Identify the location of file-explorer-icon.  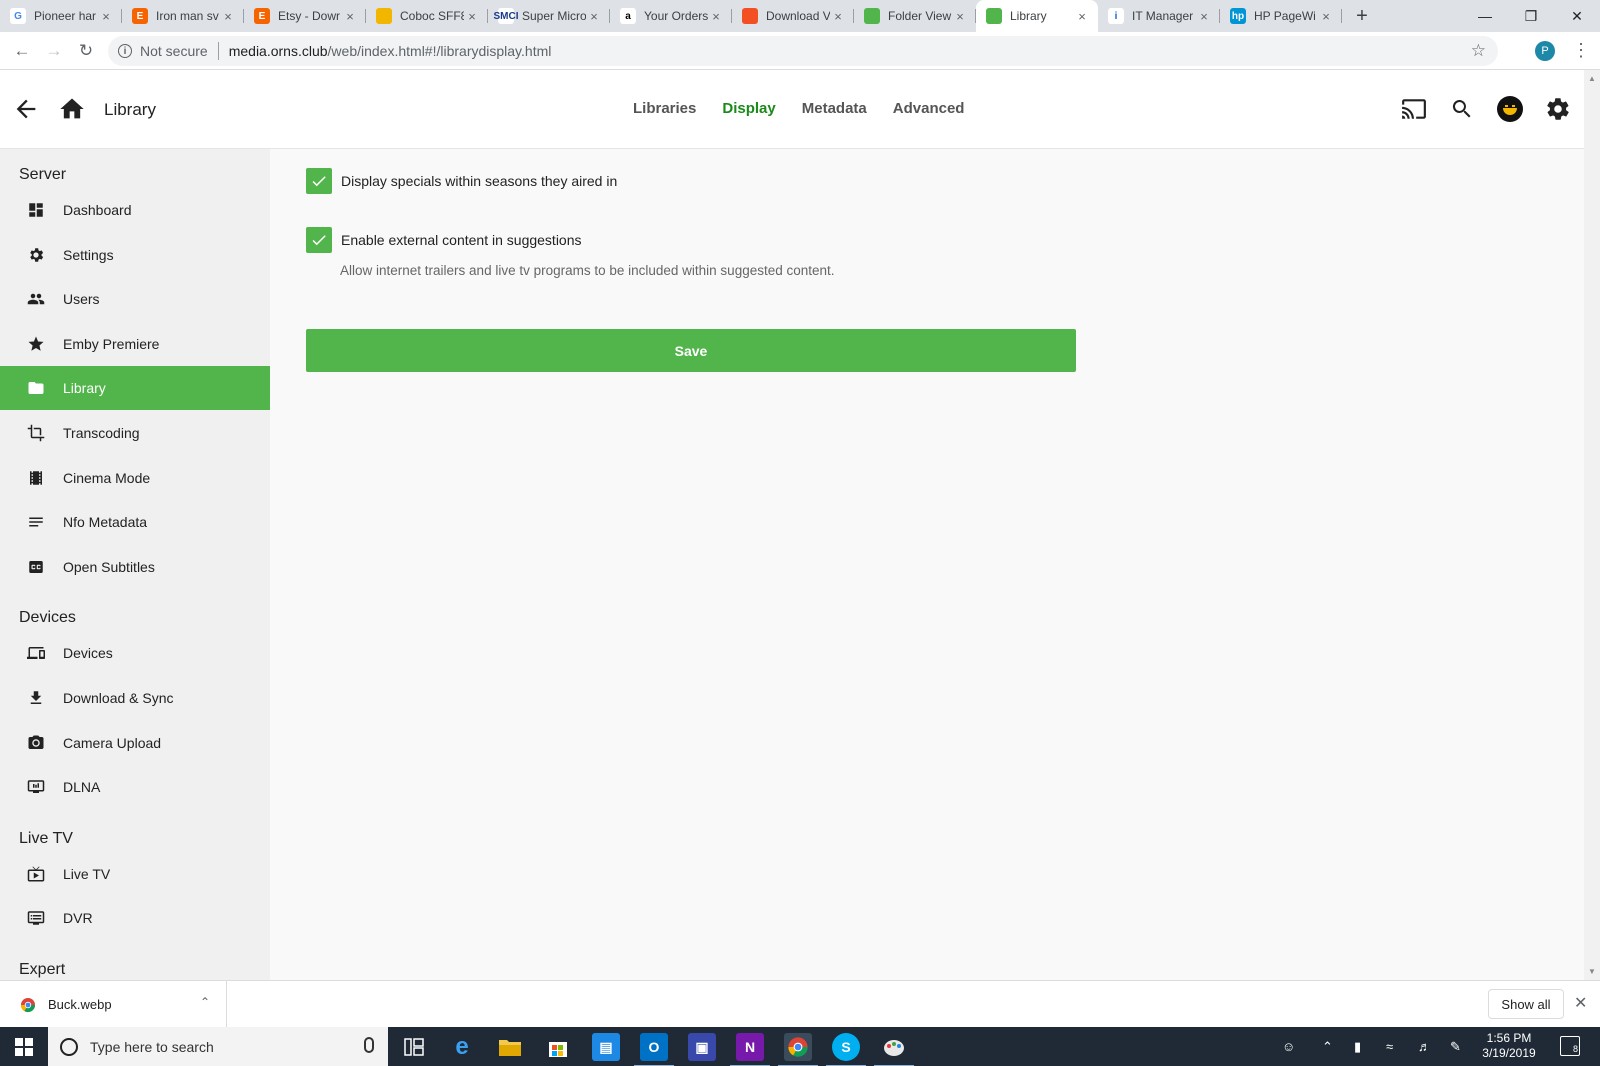
(510, 1047).